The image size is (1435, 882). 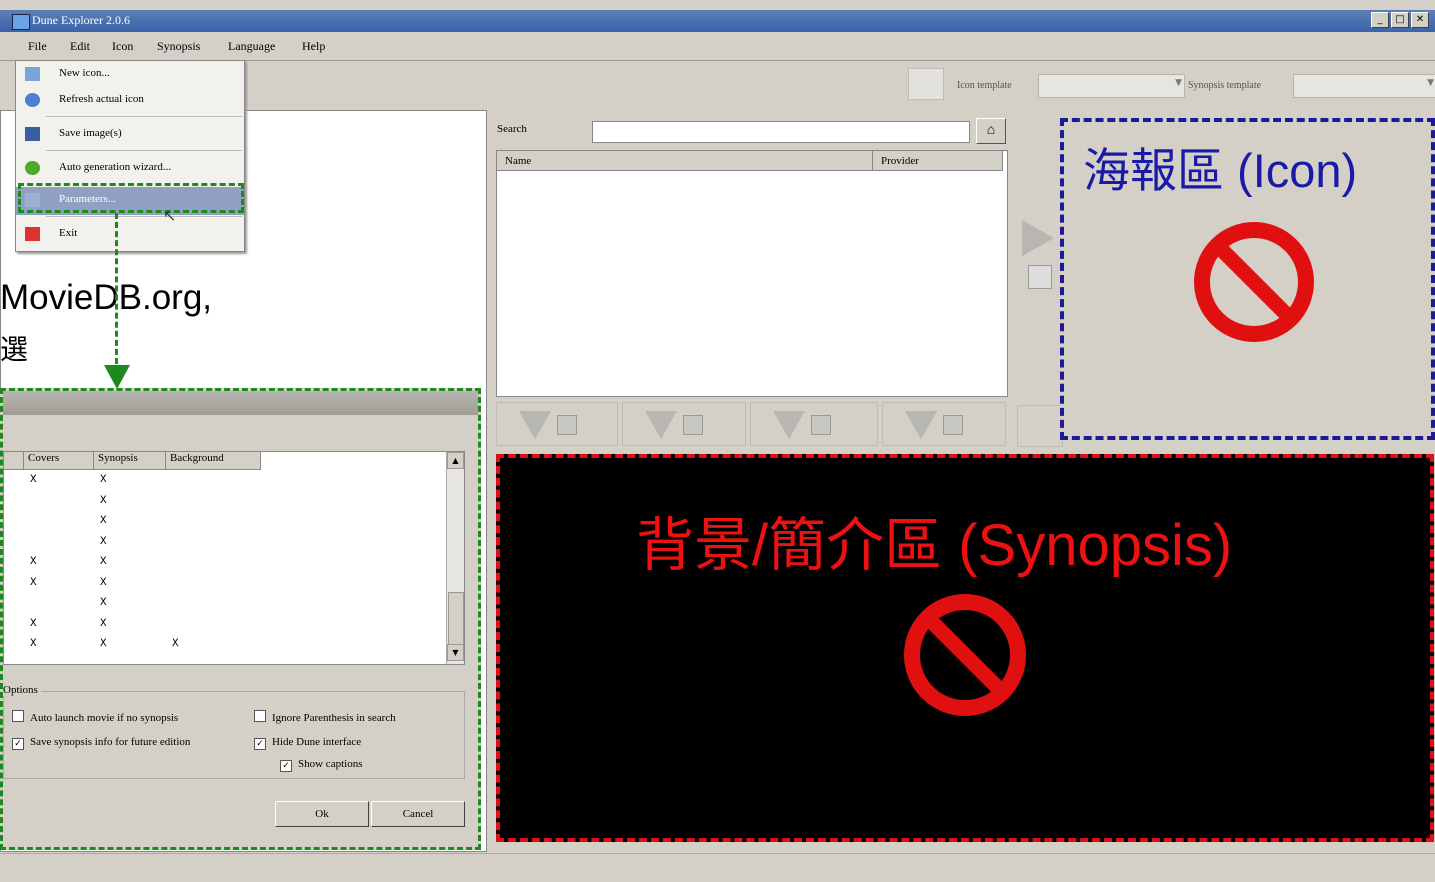 I want to click on monitor-icon, so click(x=821, y=425).